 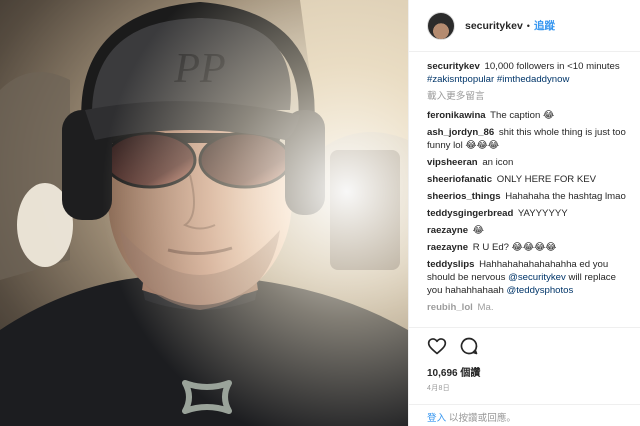 I want to click on header-username: securitykev, so click(x=494, y=26).